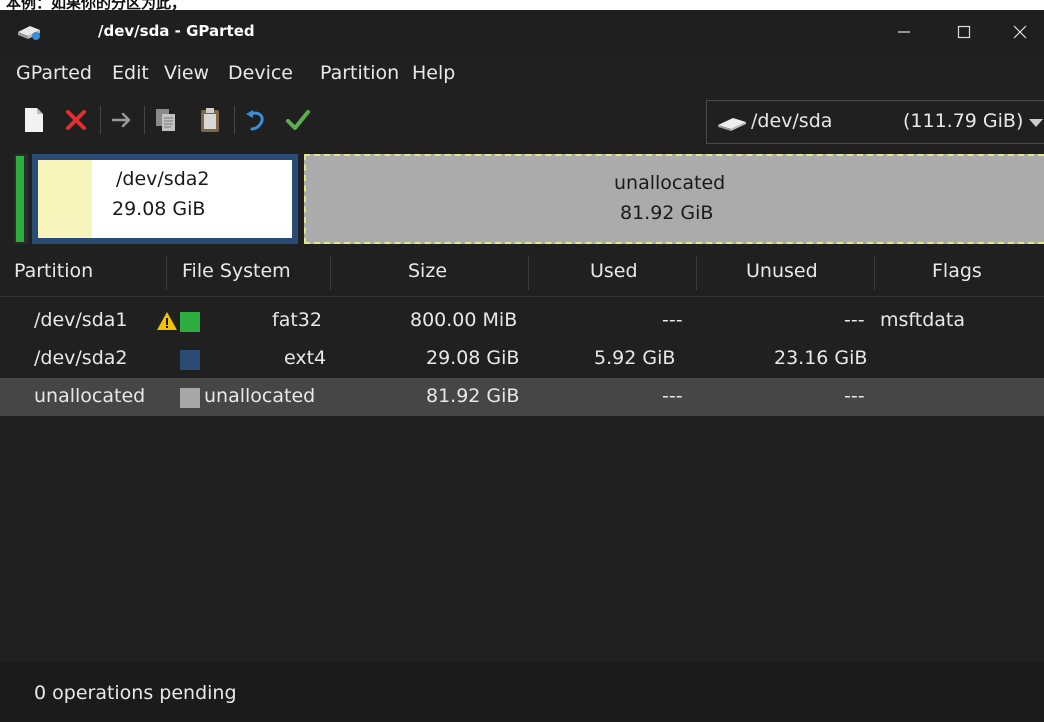 The image size is (1044, 722). I want to click on filesystem-label: ext4, so click(305, 358).